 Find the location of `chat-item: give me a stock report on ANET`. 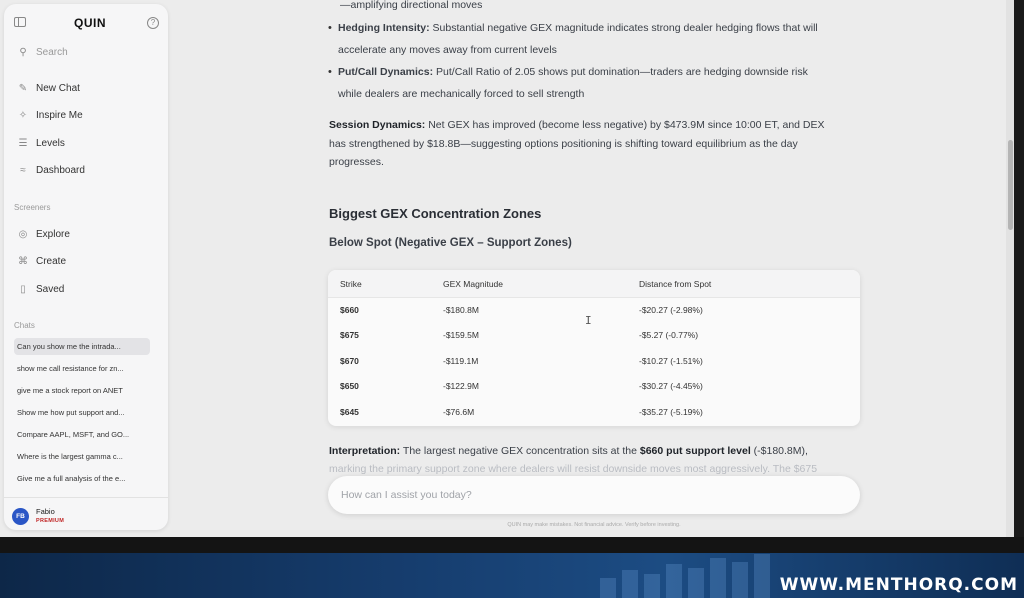

chat-item: give me a stock report on ANET is located at coordinates (82, 390).